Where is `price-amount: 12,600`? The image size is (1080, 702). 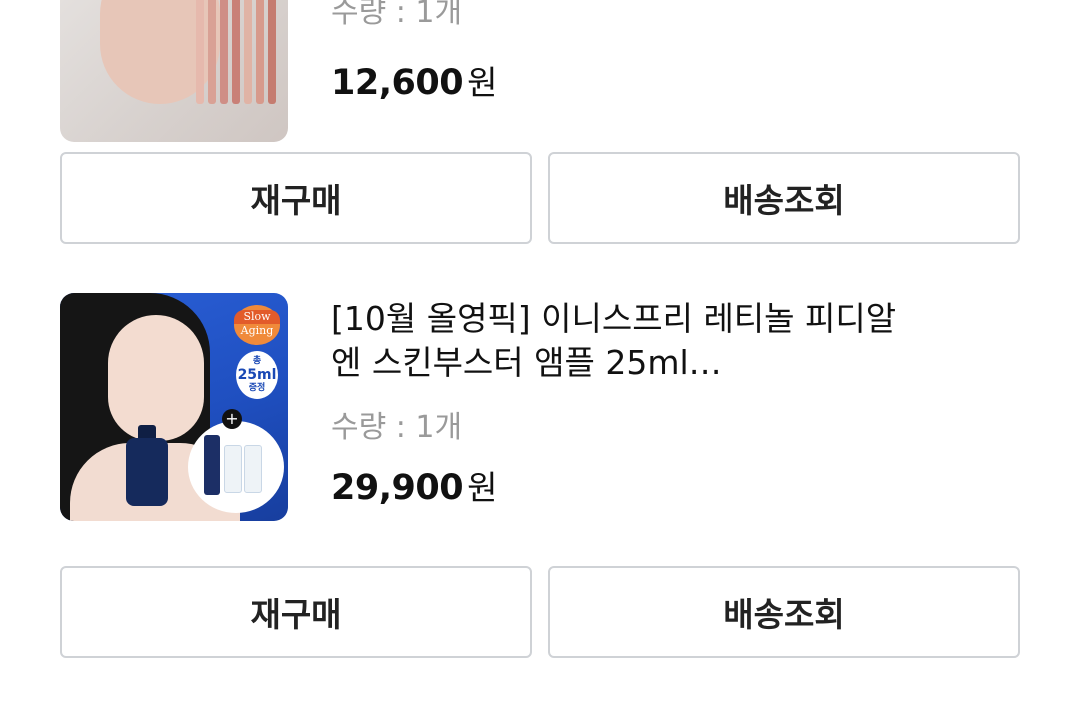 price-amount: 12,600 is located at coordinates (397, 83).